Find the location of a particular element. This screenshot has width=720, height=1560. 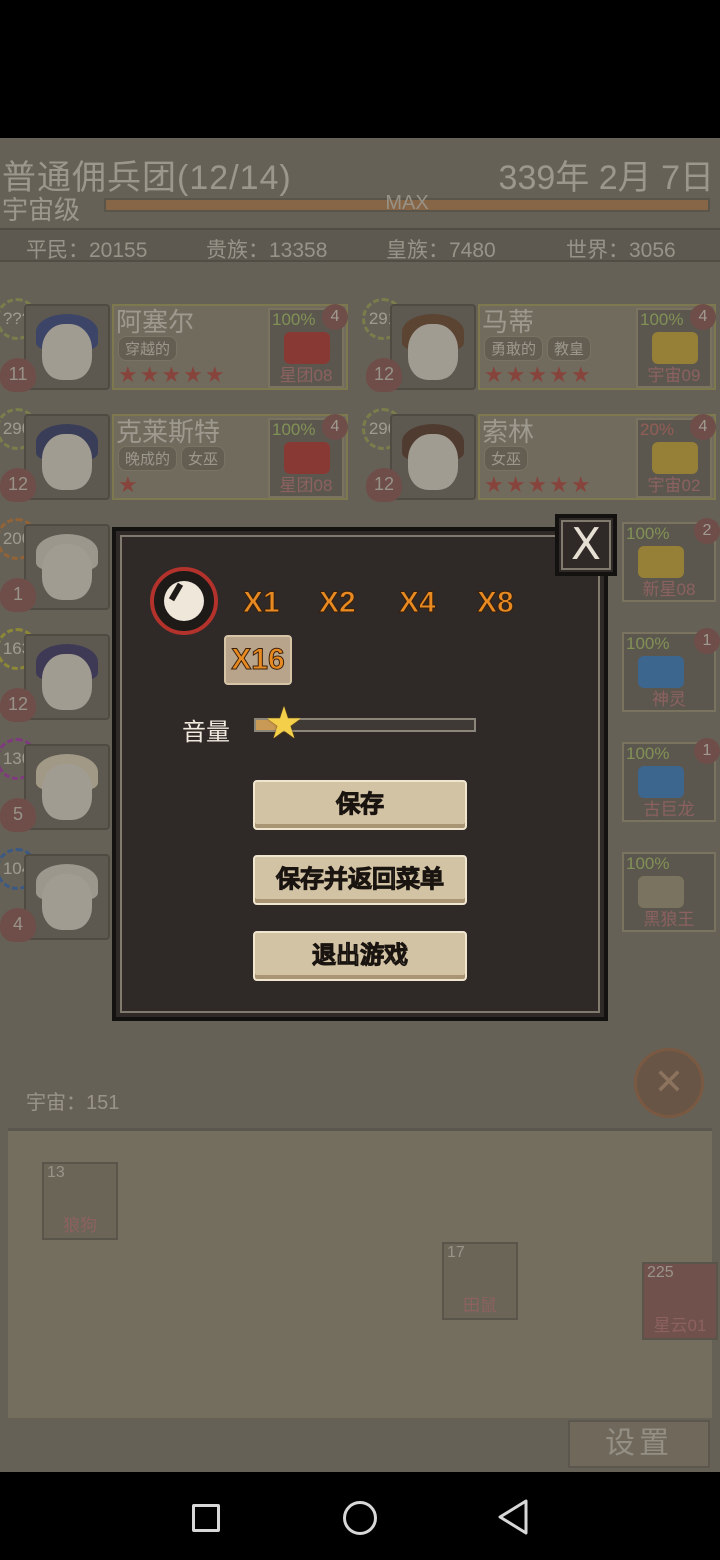

close-button: X is located at coordinates (586, 545).